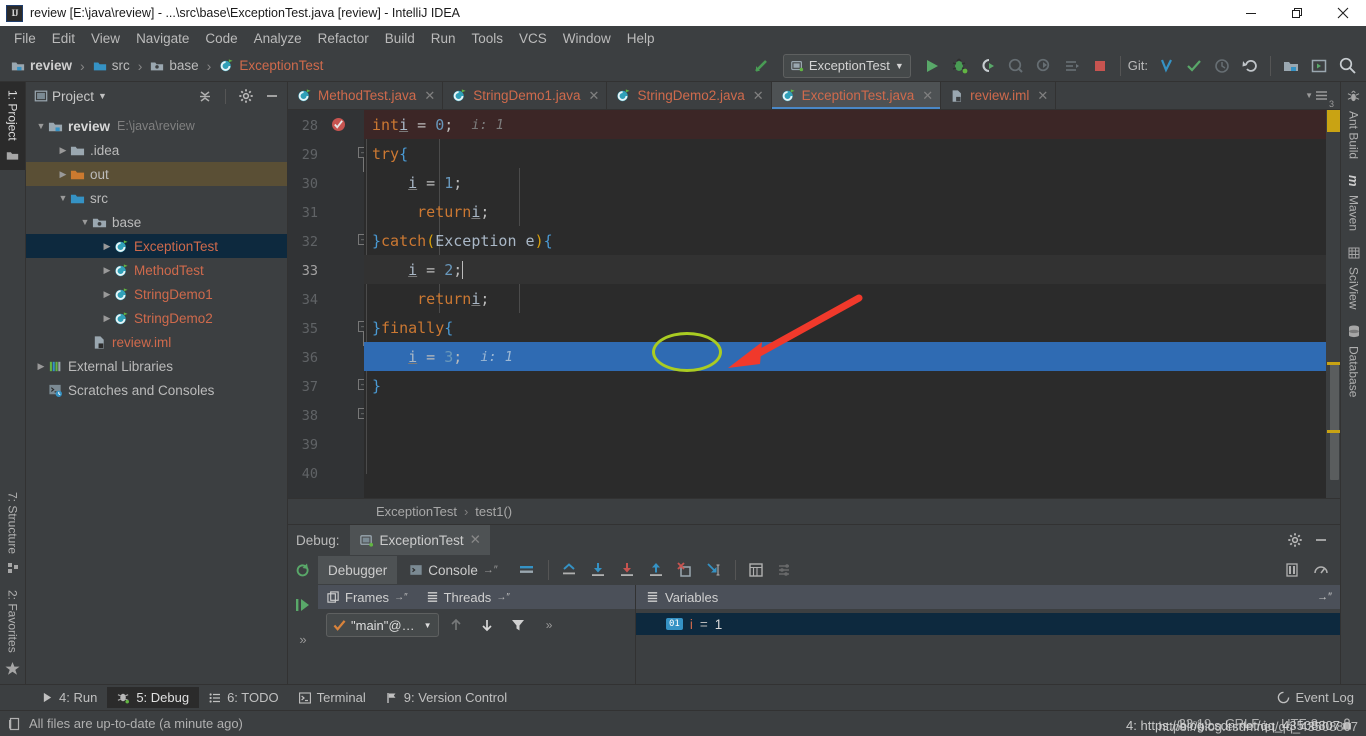  I want to click on rerun-icon, so click(303, 571).